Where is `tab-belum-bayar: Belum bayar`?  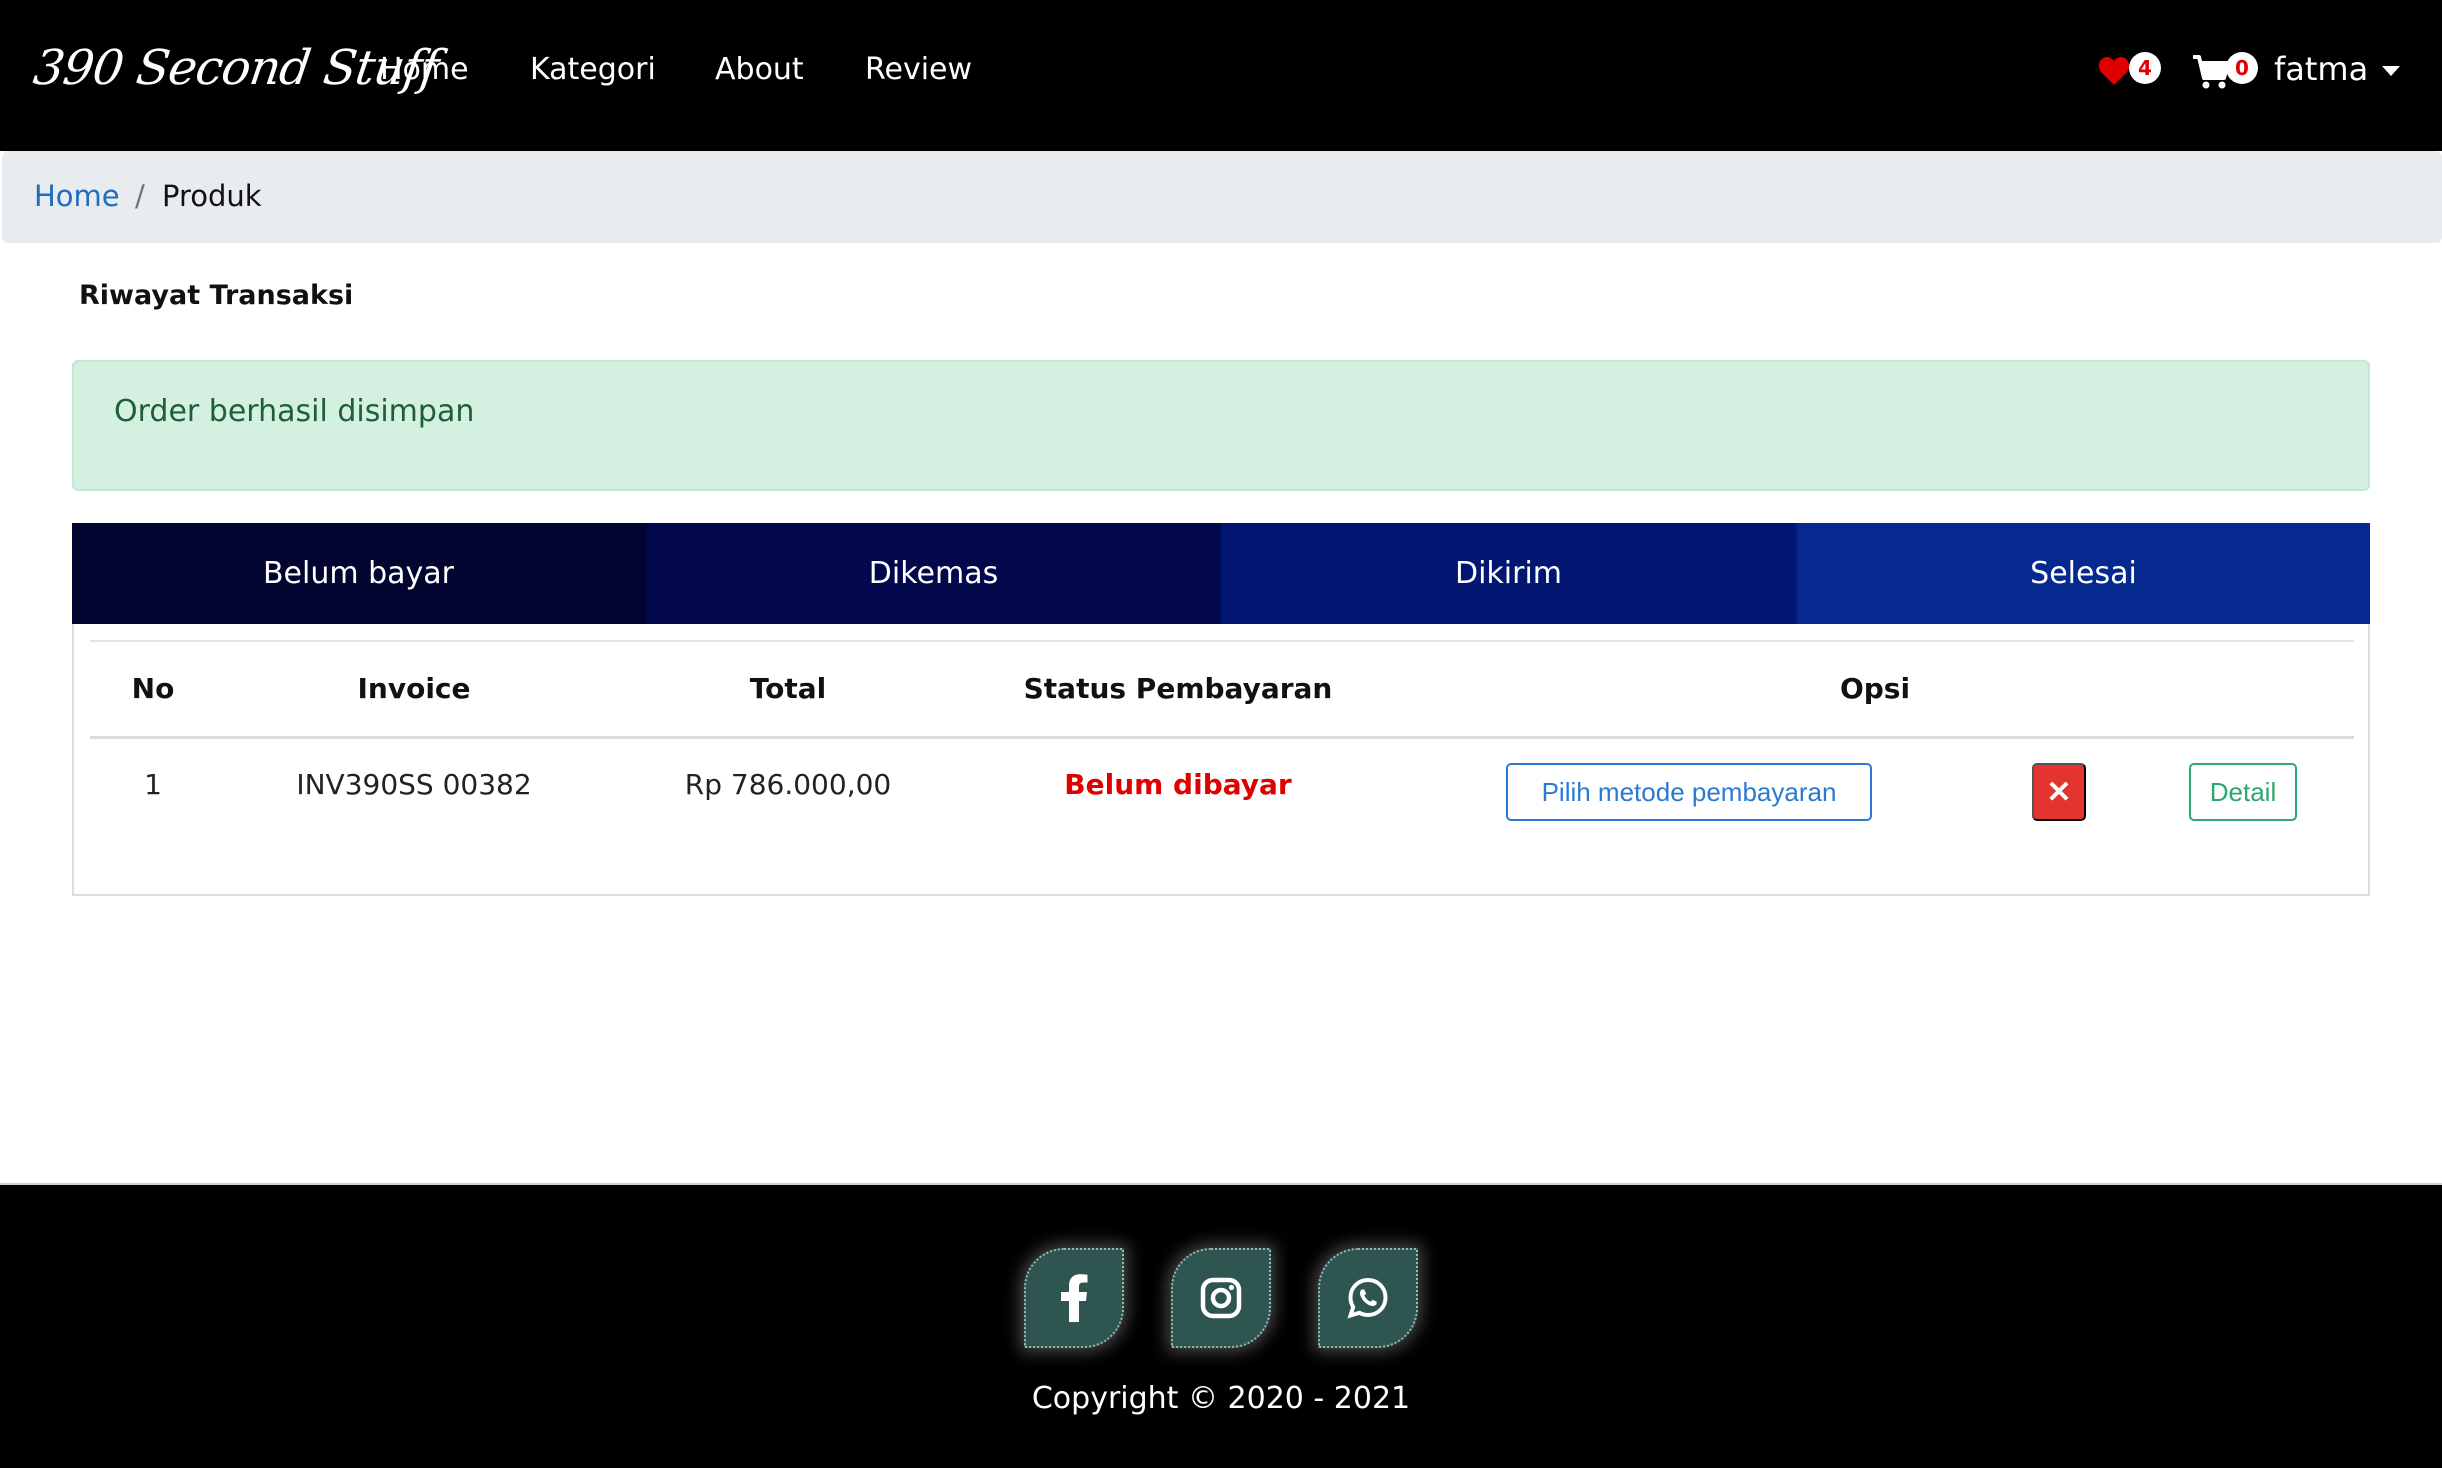 tab-belum-bayar: Belum bayar is located at coordinates (358, 573).